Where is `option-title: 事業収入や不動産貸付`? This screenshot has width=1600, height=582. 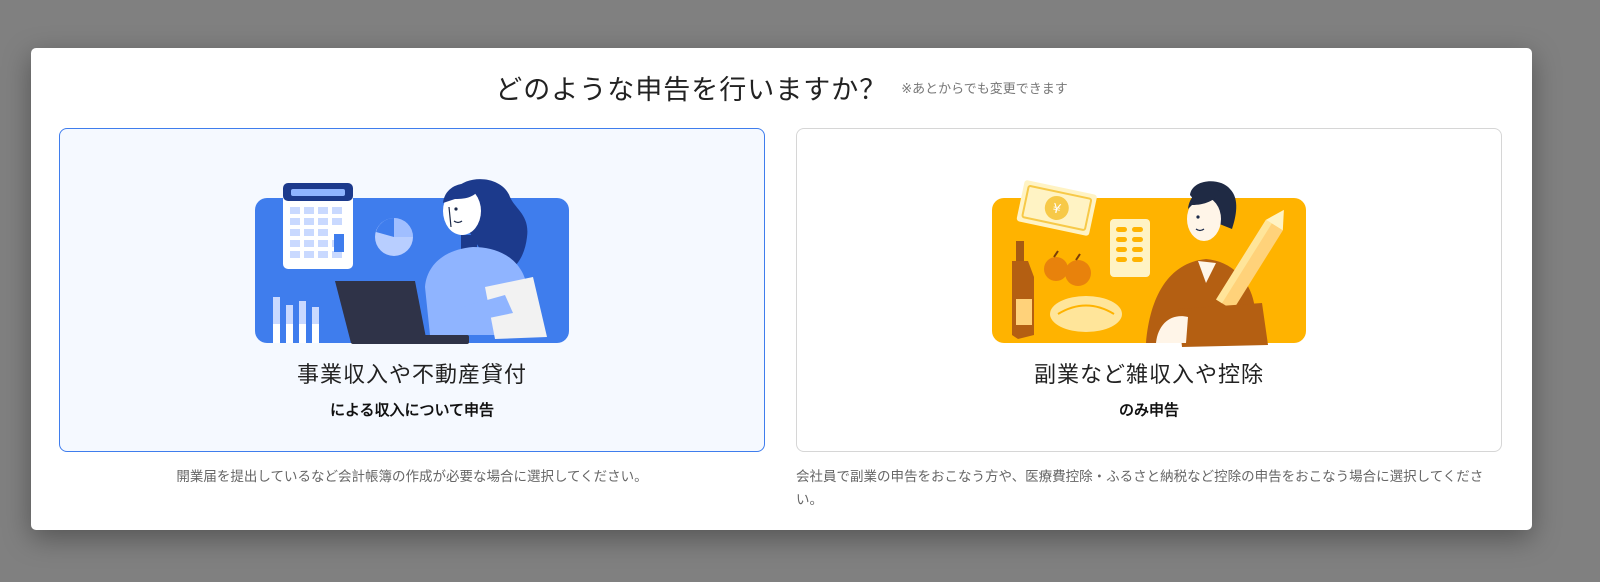
option-title: 事業収入や不動産貸付 is located at coordinates (411, 375).